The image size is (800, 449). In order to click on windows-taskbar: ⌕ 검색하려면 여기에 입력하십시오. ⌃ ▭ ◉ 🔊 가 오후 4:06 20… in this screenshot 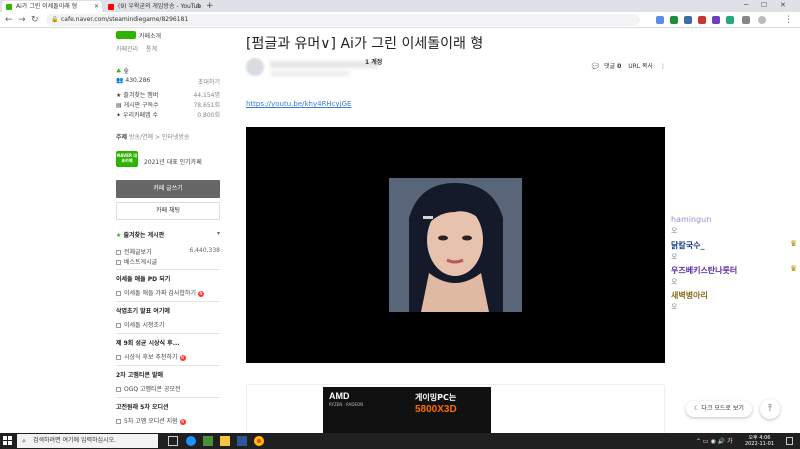, I will do `click(400, 441)`.